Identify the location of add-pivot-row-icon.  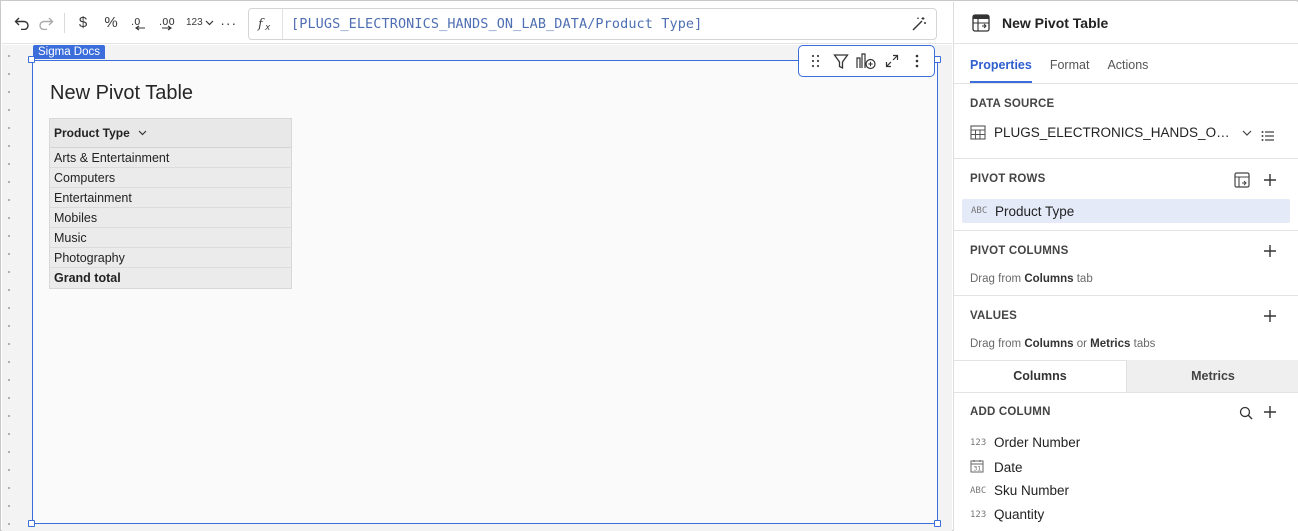
(1270, 180).